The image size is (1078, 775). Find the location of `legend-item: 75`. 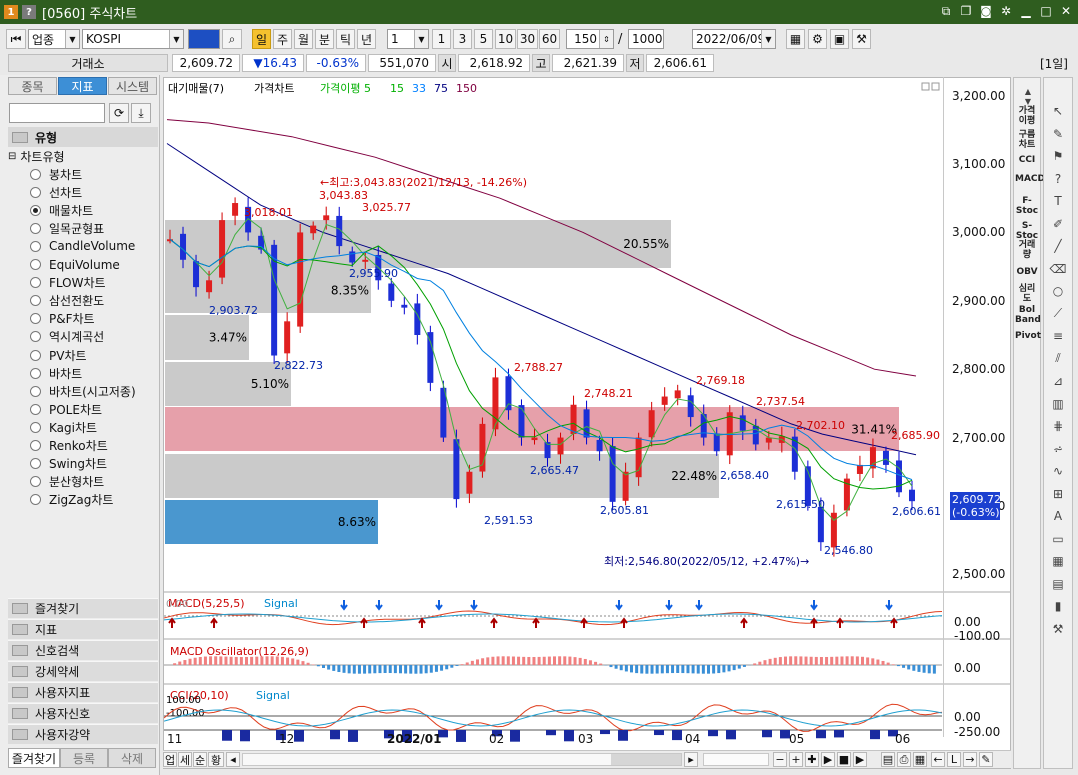

legend-item: 75 is located at coordinates (441, 88).